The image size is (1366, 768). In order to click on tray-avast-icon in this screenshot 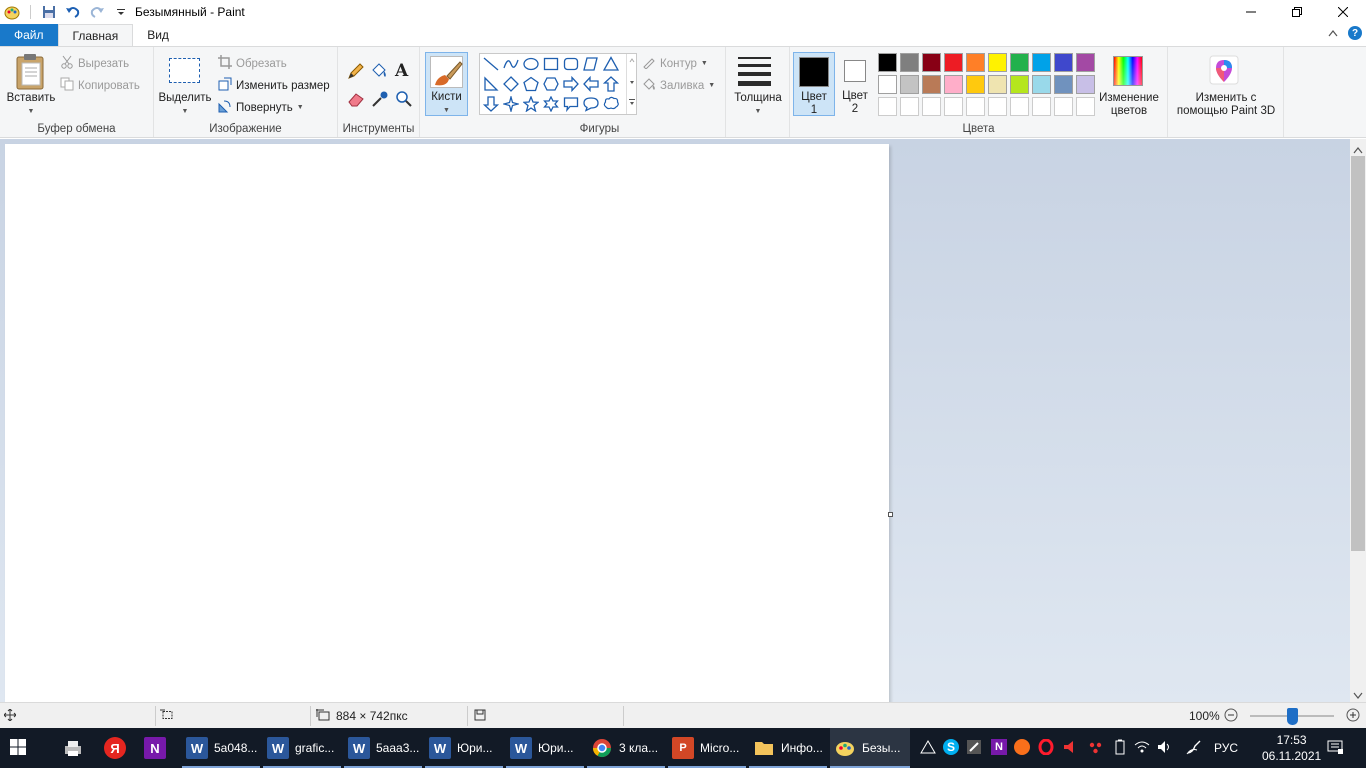, I will do `click(1022, 747)`.